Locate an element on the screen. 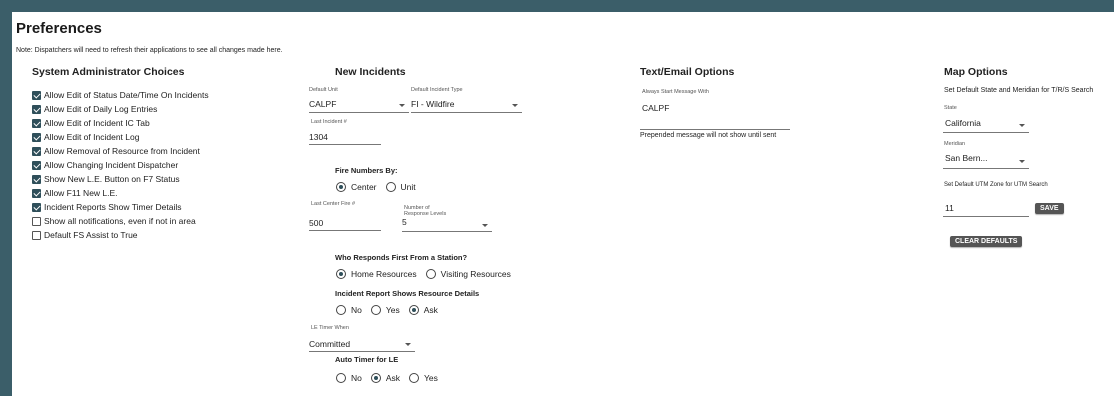  auto-timer-radio-group: No Ask Yes is located at coordinates (391, 378).